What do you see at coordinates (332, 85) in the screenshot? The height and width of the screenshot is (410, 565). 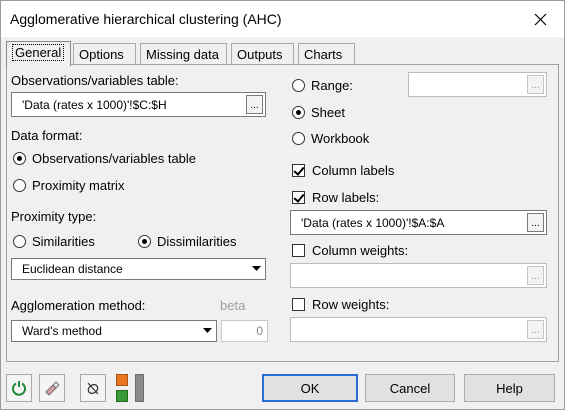 I see `radio-label: Range:` at bounding box center [332, 85].